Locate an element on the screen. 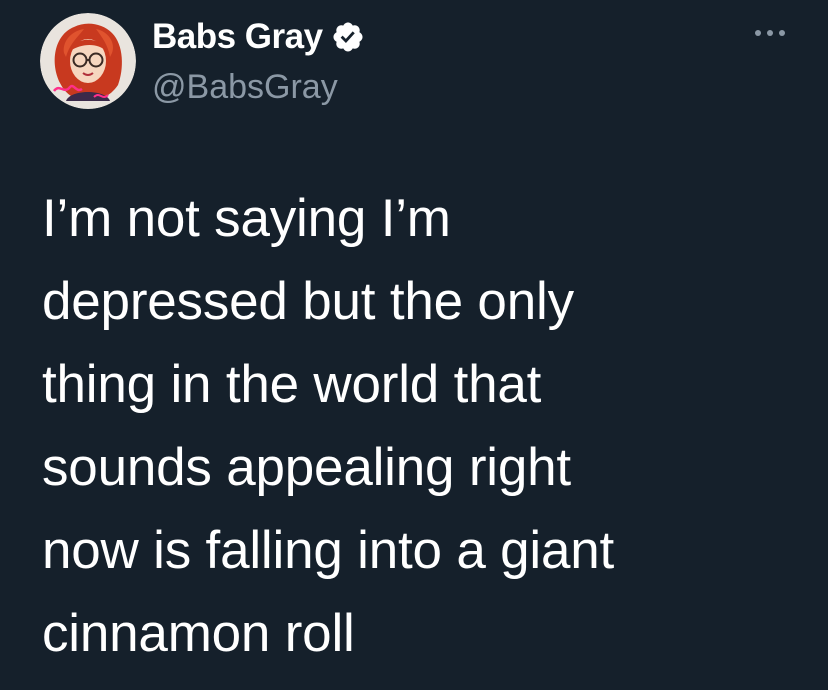 Image resolution: width=828 pixels, height=690 pixels. verified-badge-icon is located at coordinates (348, 37).